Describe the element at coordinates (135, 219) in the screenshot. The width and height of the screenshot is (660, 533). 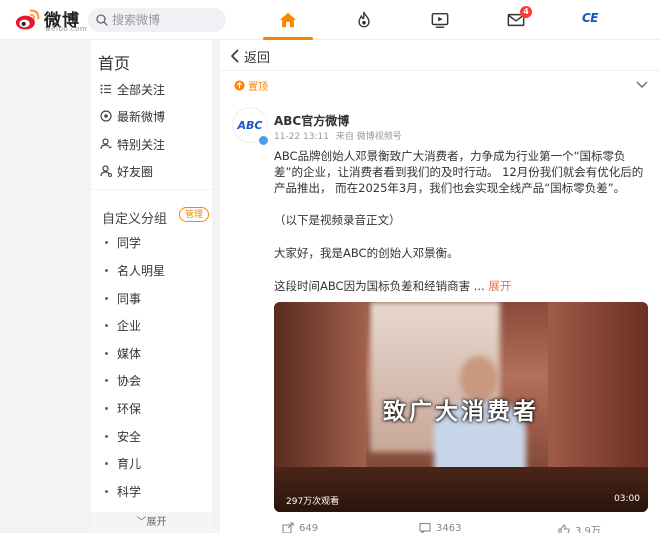
I see `custom-groups-title: 自定义分组` at that location.